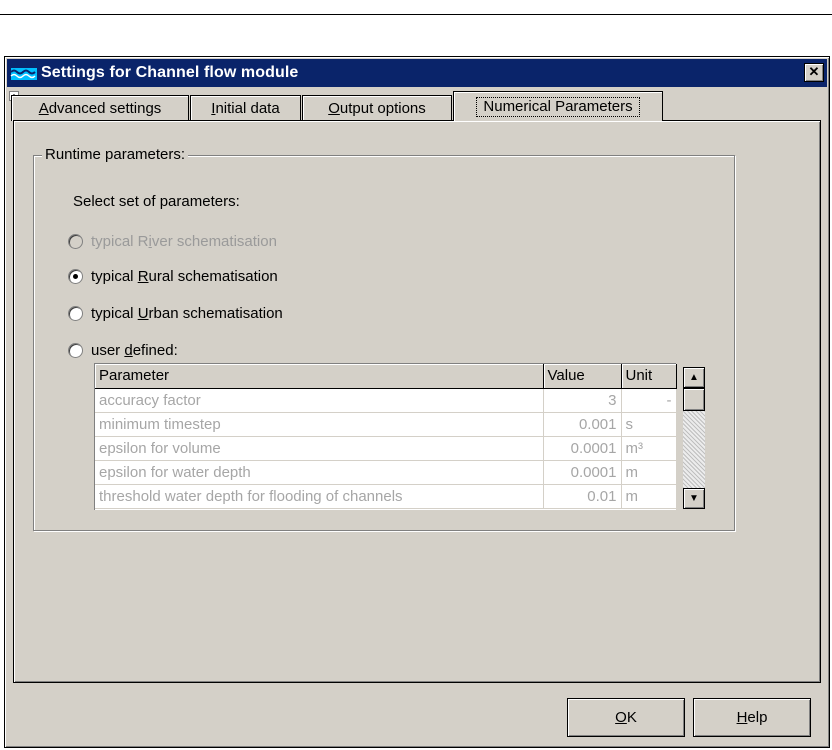 The width and height of the screenshot is (832, 750). What do you see at coordinates (319, 424) in the screenshot?
I see `parameter-cell: minimum timestep` at bounding box center [319, 424].